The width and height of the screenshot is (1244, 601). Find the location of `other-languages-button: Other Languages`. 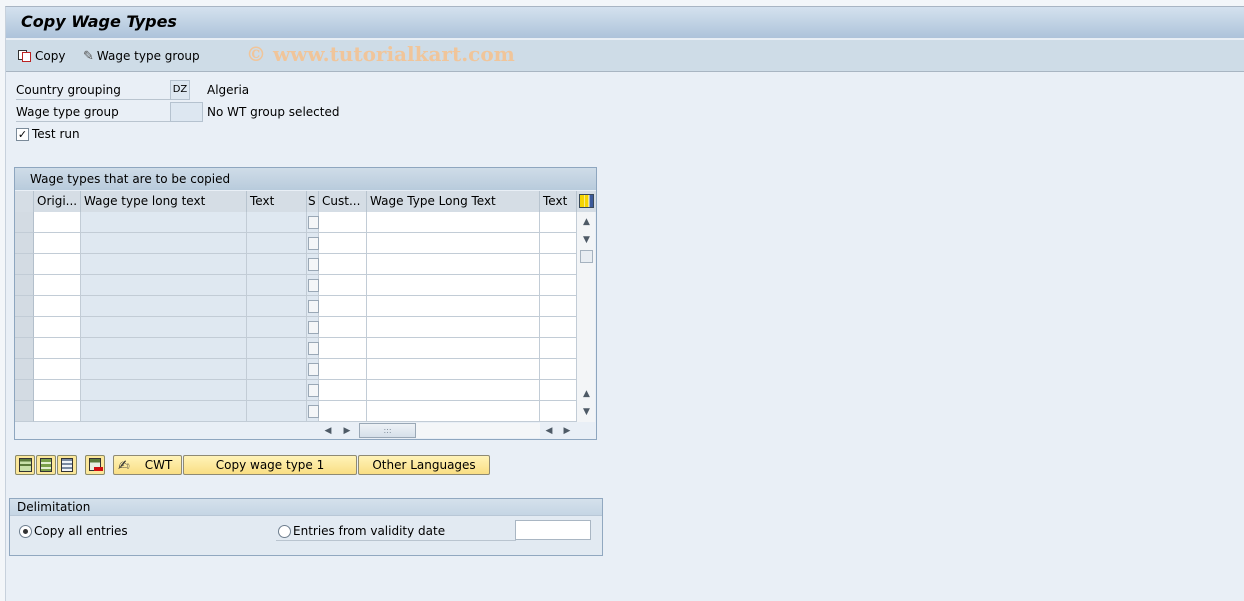

other-languages-button: Other Languages is located at coordinates (424, 465).